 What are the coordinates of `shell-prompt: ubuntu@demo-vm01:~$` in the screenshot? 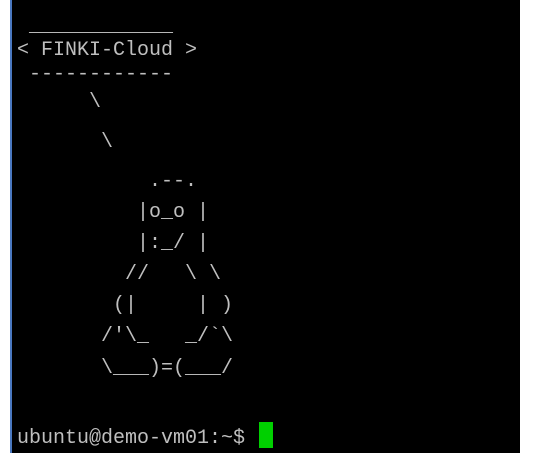 It's located at (137, 438).